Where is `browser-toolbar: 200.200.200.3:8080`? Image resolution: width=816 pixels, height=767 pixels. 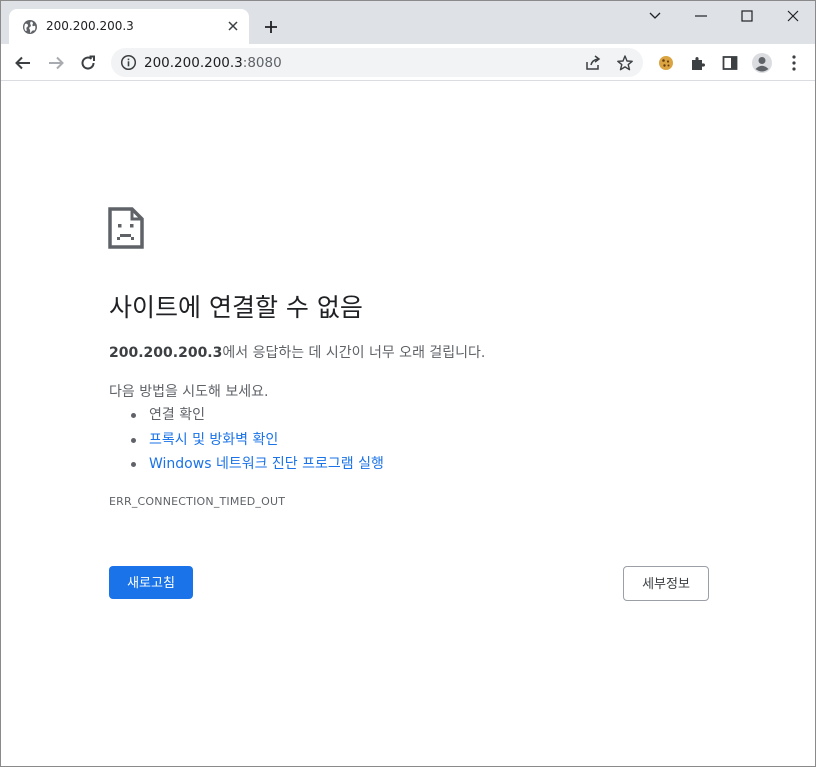
browser-toolbar: 200.200.200.3:8080 is located at coordinates (408, 62).